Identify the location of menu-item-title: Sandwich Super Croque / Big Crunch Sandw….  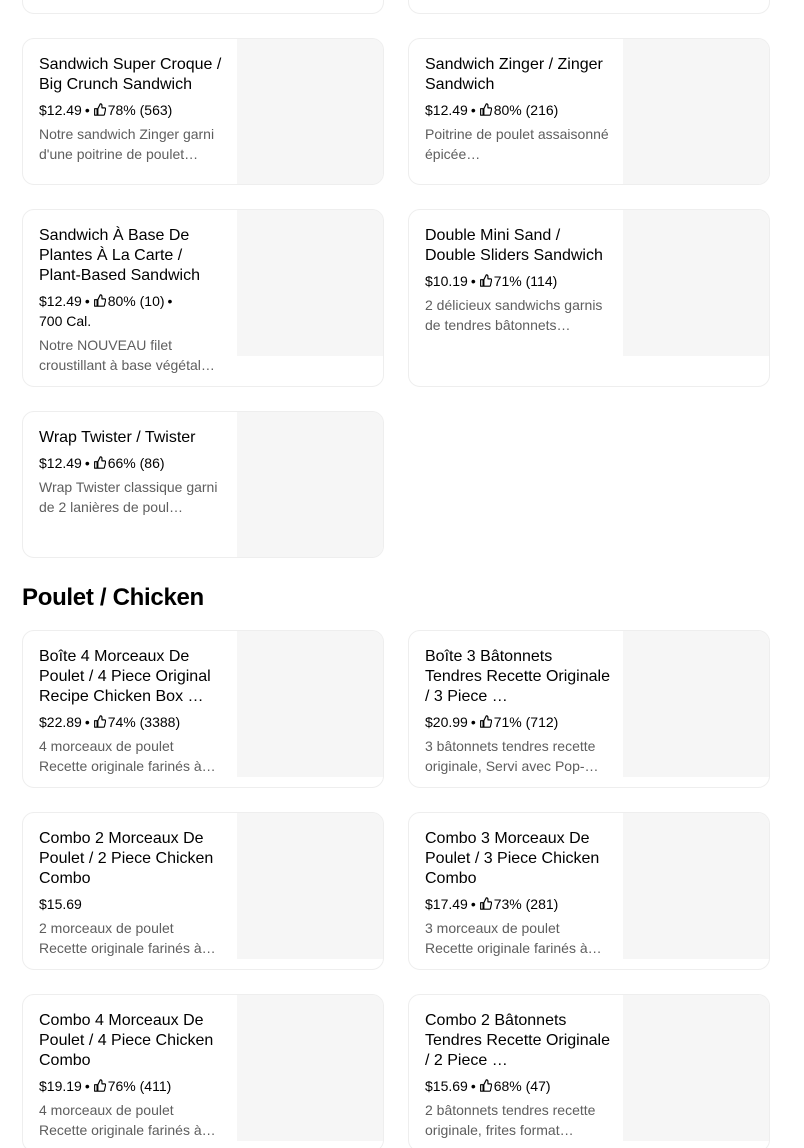
(130, 74).